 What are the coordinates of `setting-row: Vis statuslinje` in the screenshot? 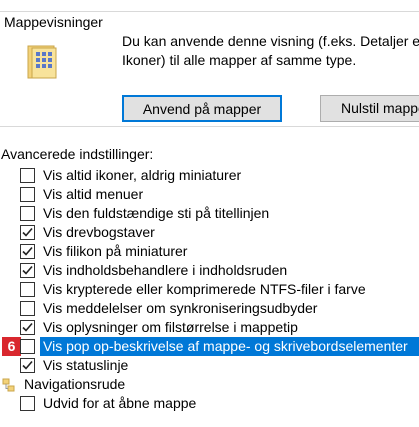 It's located at (209, 365).